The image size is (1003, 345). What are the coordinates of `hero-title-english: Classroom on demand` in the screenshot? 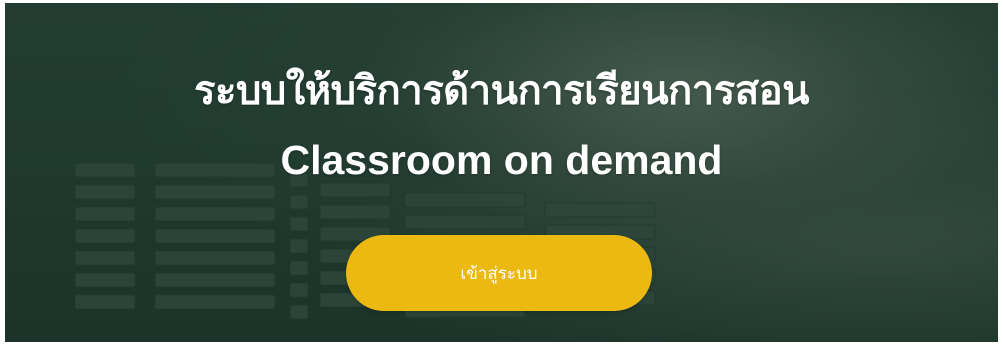 It's located at (501, 160).